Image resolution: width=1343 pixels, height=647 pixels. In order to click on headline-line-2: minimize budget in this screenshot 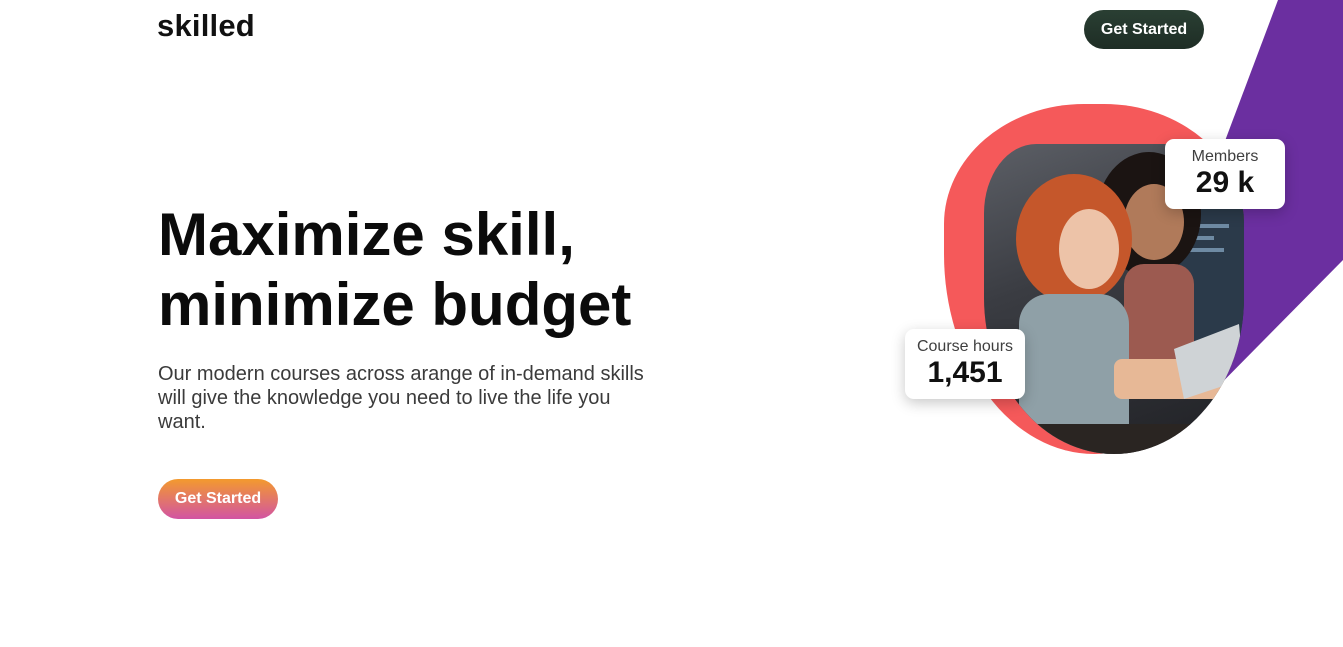, I will do `click(395, 304)`.